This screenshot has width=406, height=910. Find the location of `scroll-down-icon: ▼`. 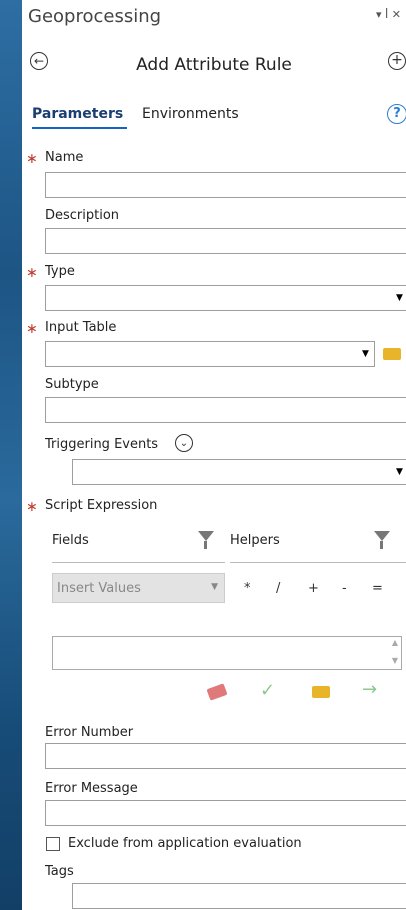

scroll-down-icon: ▼ is located at coordinates (395, 660).